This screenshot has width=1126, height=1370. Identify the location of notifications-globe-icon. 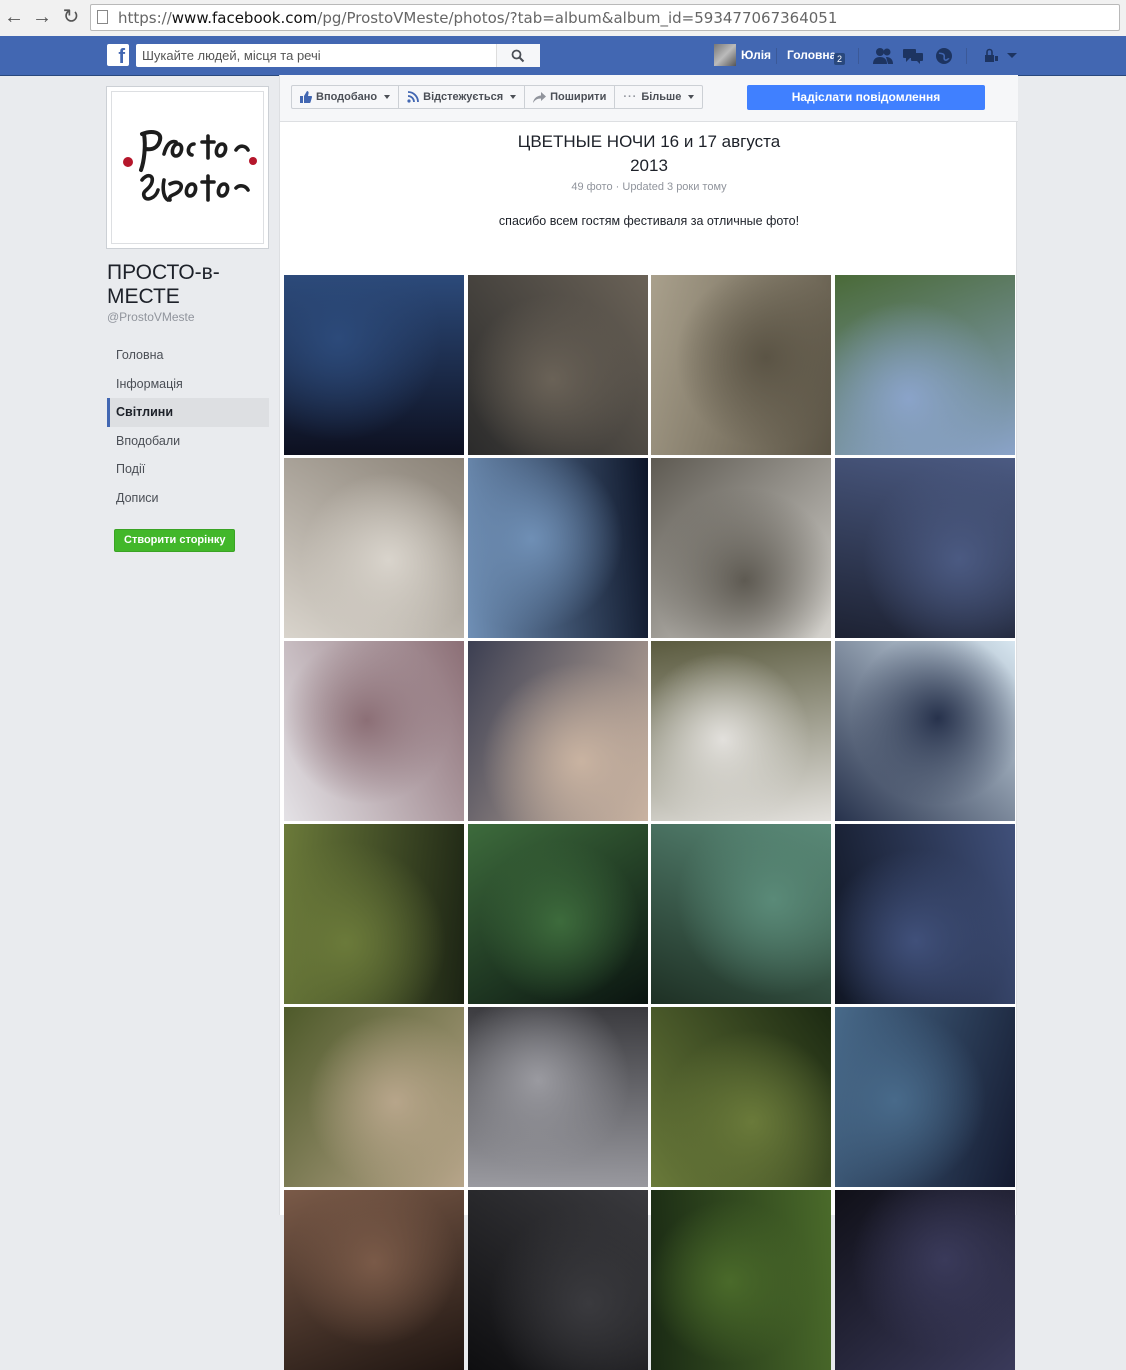
(944, 56).